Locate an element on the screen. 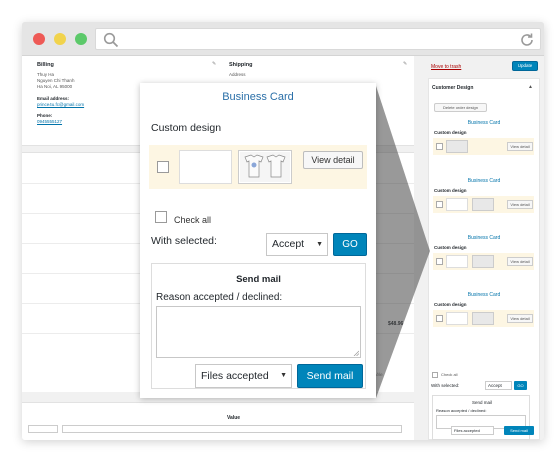  close-window-button is located at coordinates (39, 39).